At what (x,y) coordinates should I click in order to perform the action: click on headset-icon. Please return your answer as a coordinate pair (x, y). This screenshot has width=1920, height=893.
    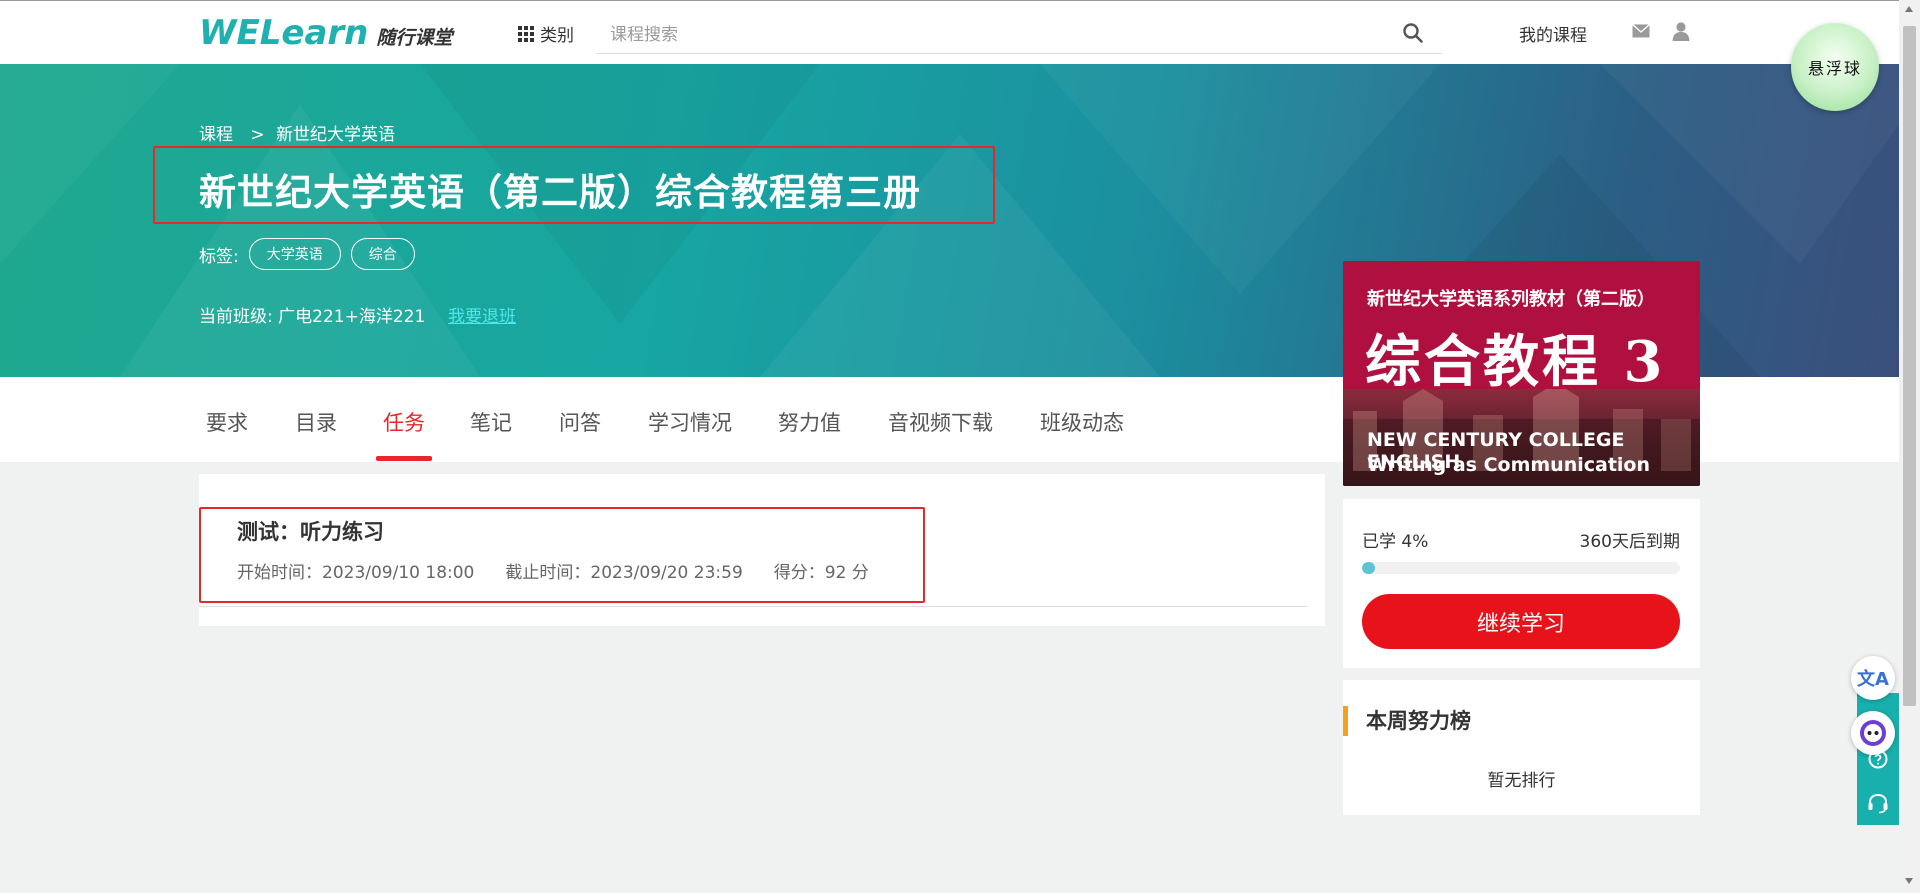
    Looking at the image, I should click on (1878, 803).